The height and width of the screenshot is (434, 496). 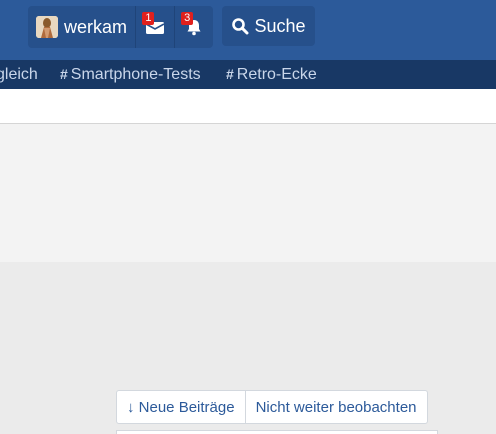 I want to click on tag-link-smartphone-tests: # Smartphone-Tests, so click(x=130, y=75).